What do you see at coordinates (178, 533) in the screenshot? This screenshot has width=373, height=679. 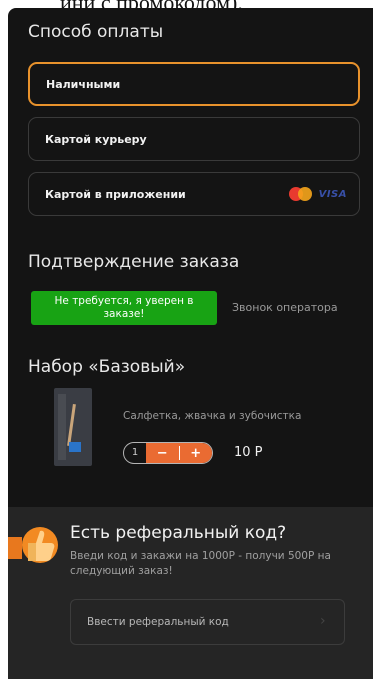 I see `referral-title: Есть реферальный код?` at bounding box center [178, 533].